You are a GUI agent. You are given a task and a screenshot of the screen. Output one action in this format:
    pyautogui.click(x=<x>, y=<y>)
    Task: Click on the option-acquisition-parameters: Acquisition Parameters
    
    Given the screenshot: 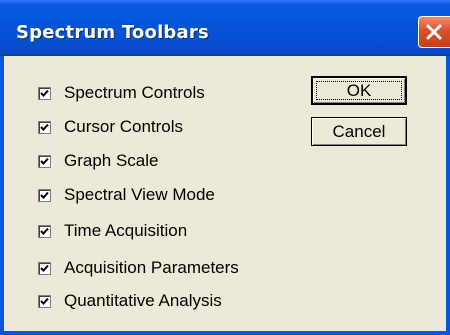 What is the action you would take?
    pyautogui.click(x=138, y=268)
    